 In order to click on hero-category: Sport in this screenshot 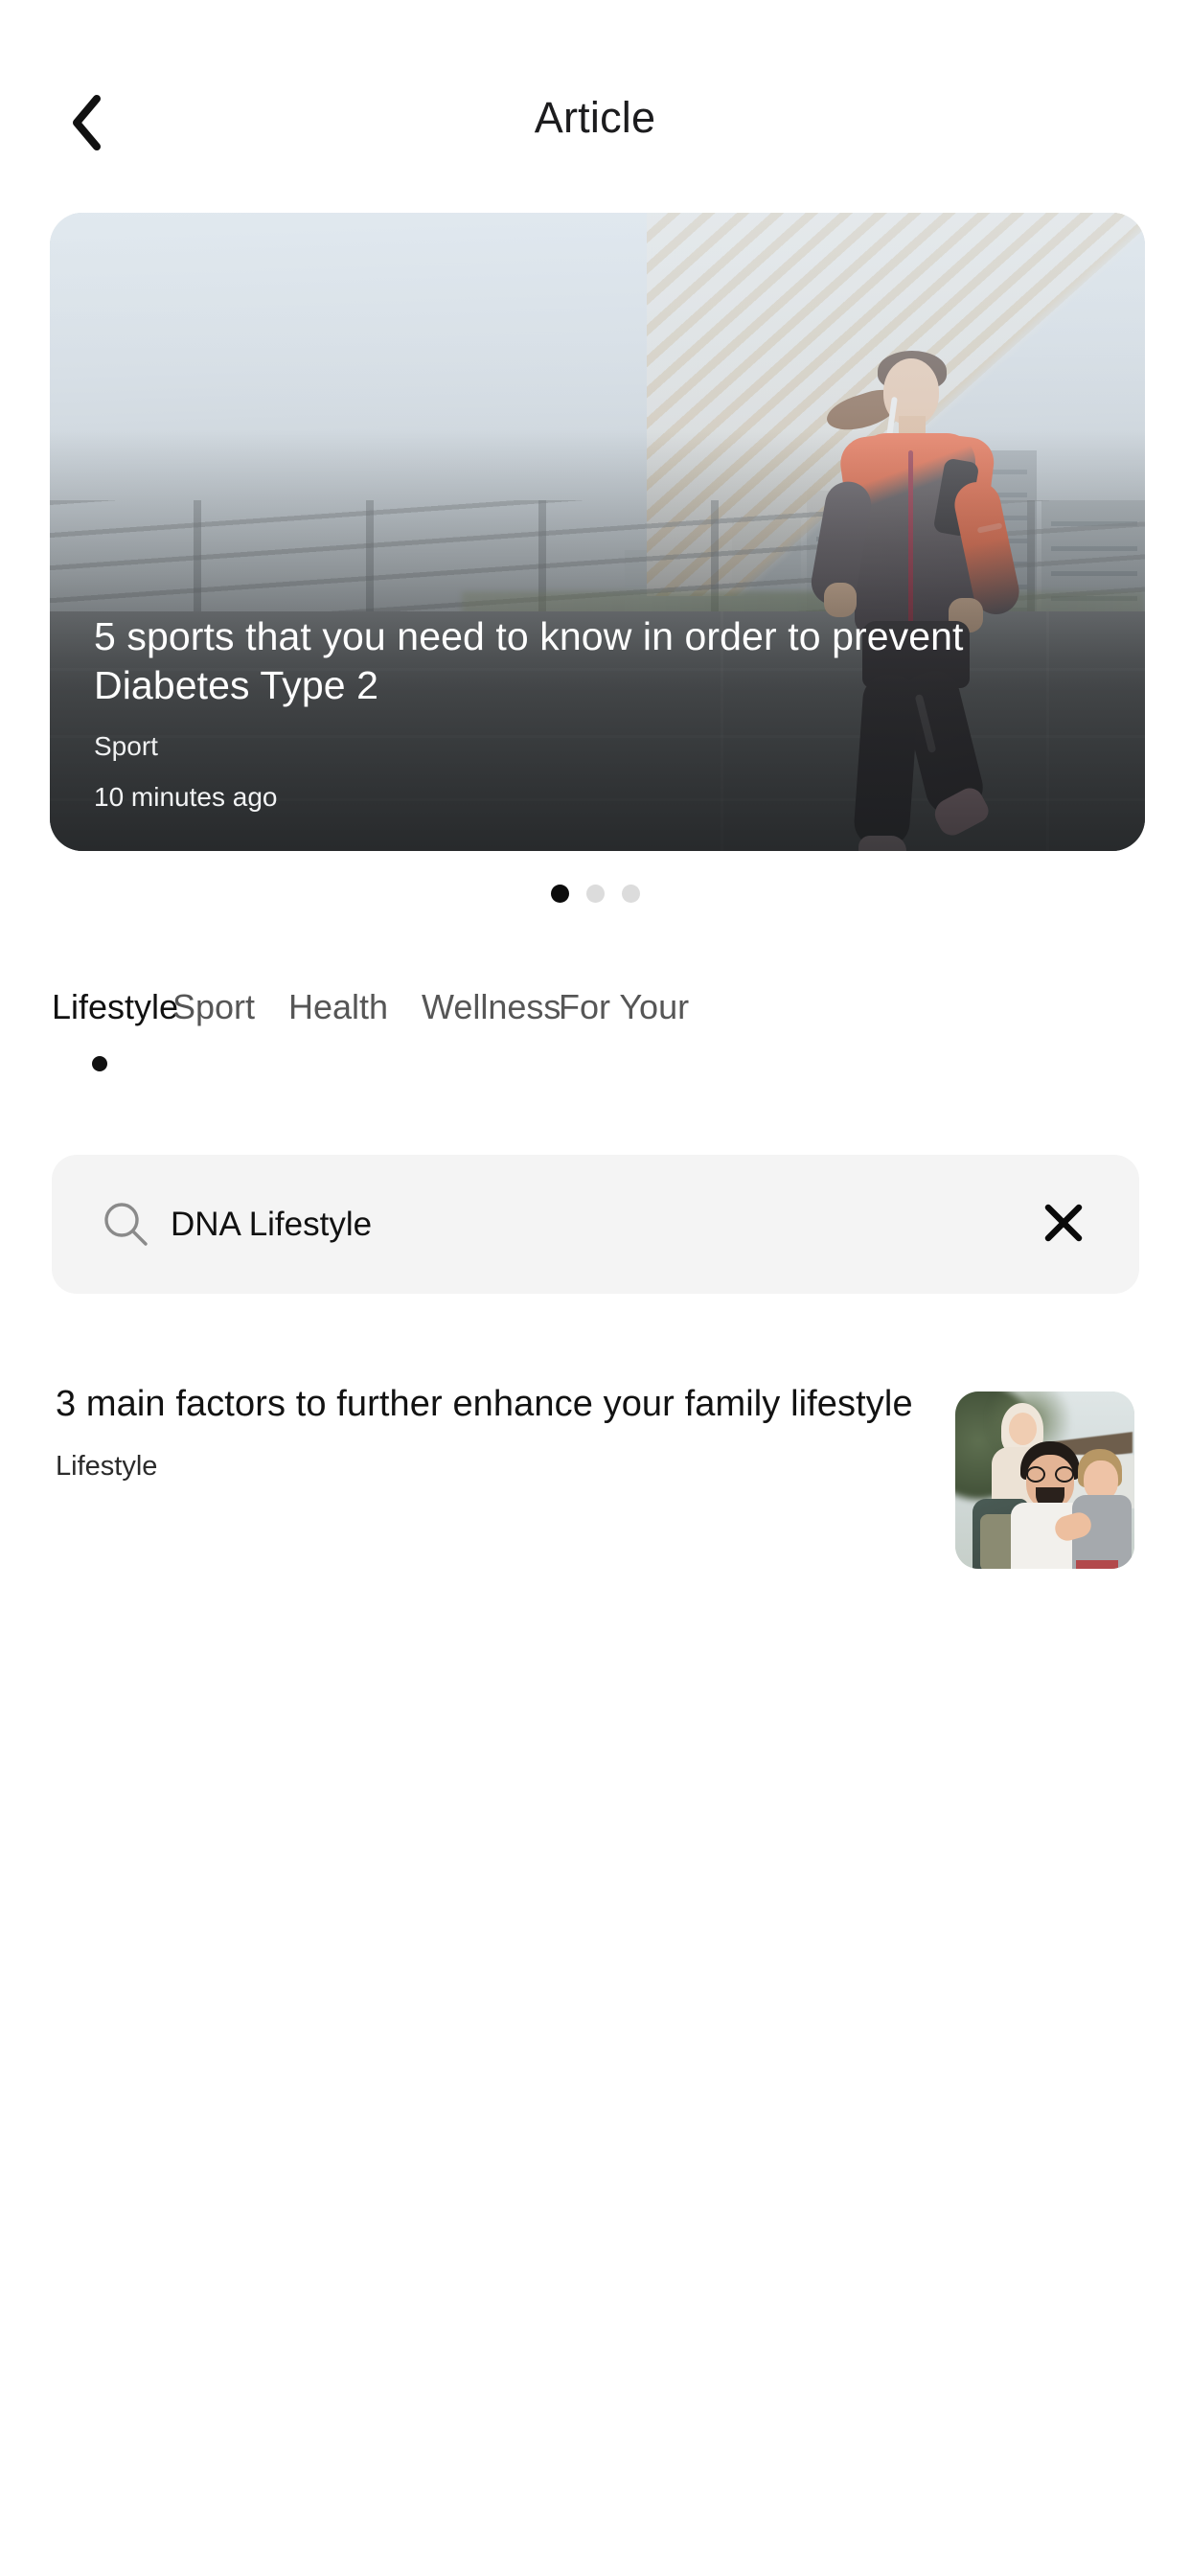, I will do `click(126, 746)`.